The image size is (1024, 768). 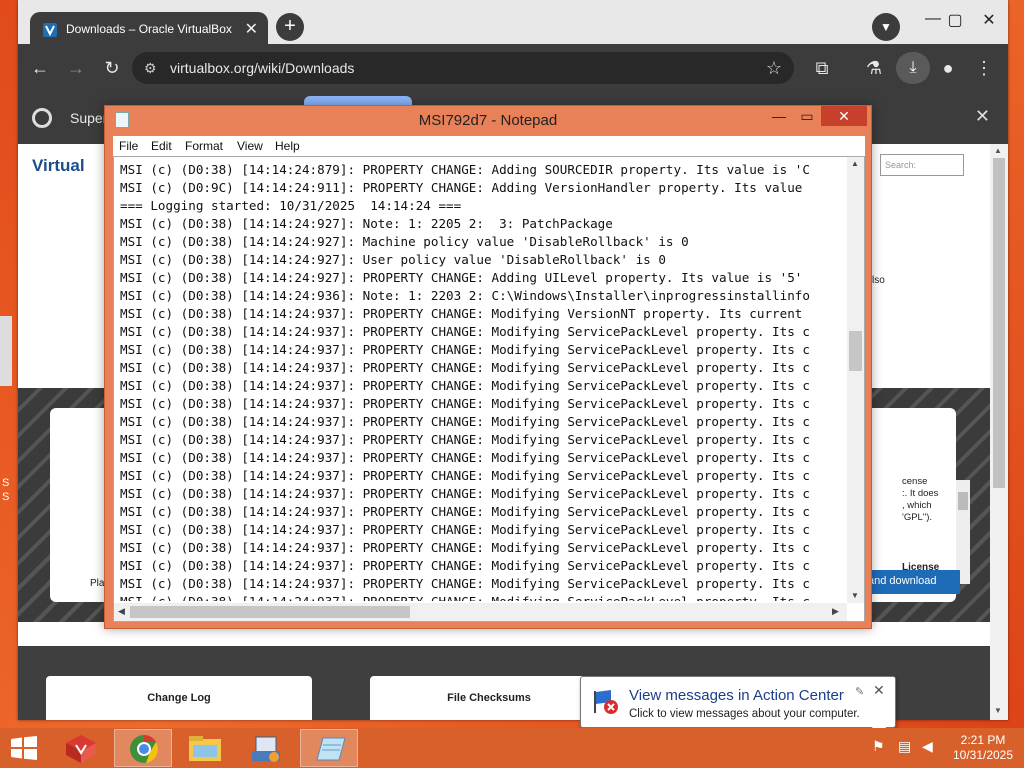 I want to click on notepad-close-button: ✕, so click(x=844, y=116).